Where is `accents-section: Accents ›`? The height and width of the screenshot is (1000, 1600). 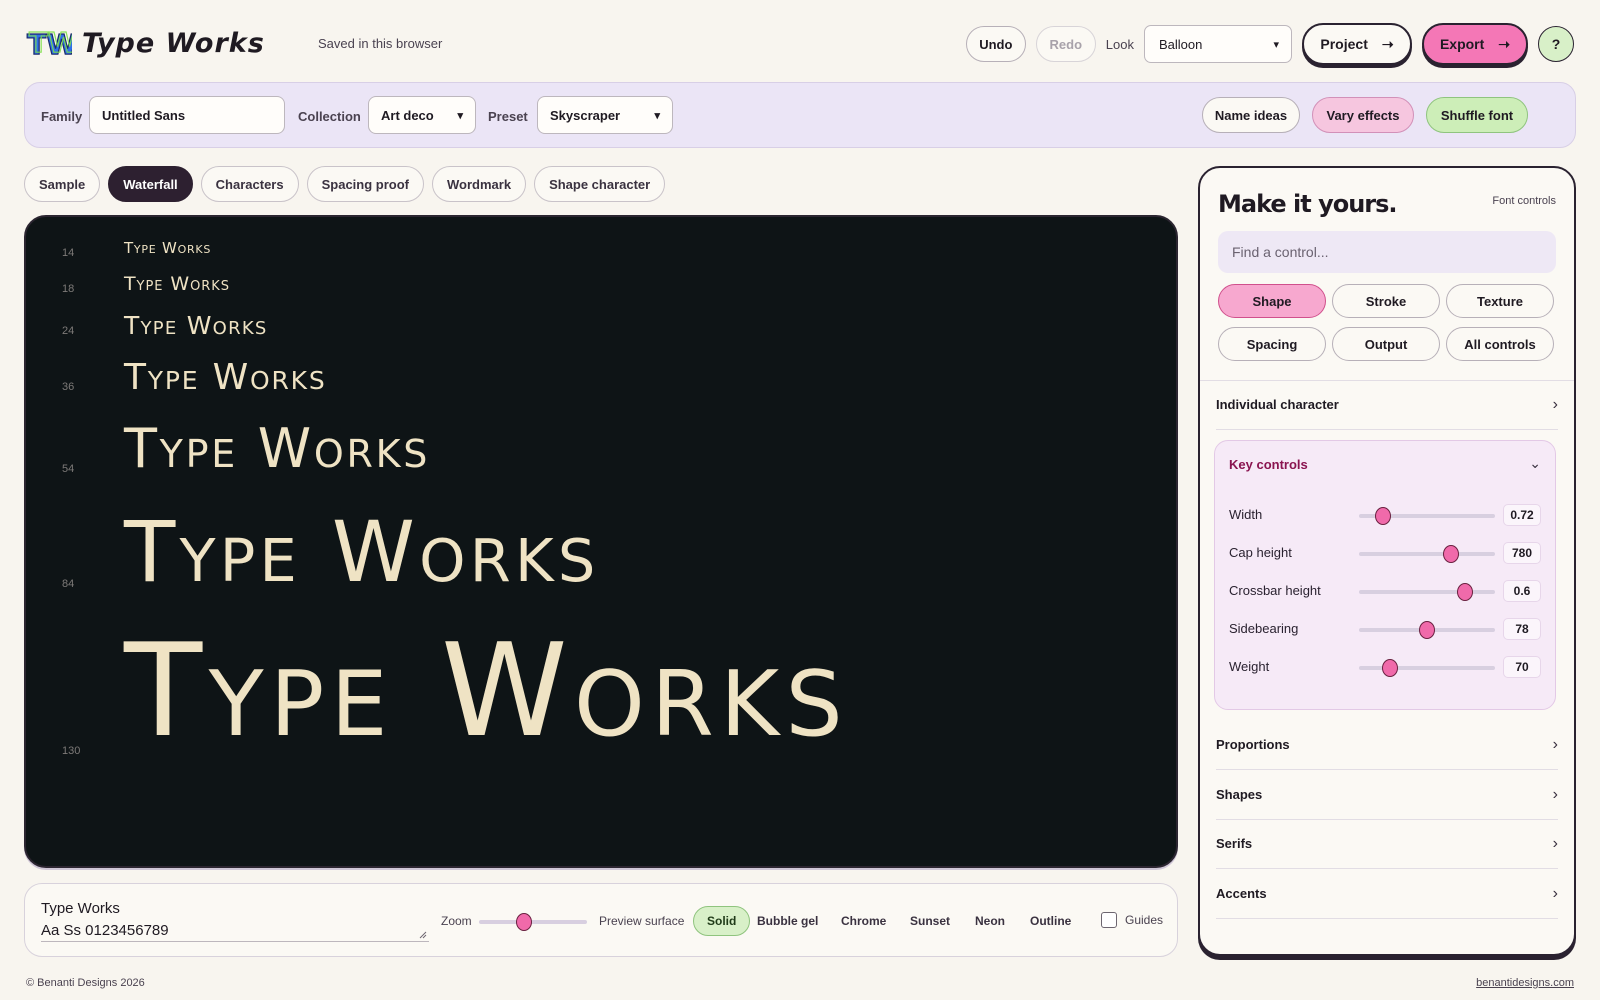 accents-section: Accents › is located at coordinates (1387, 894).